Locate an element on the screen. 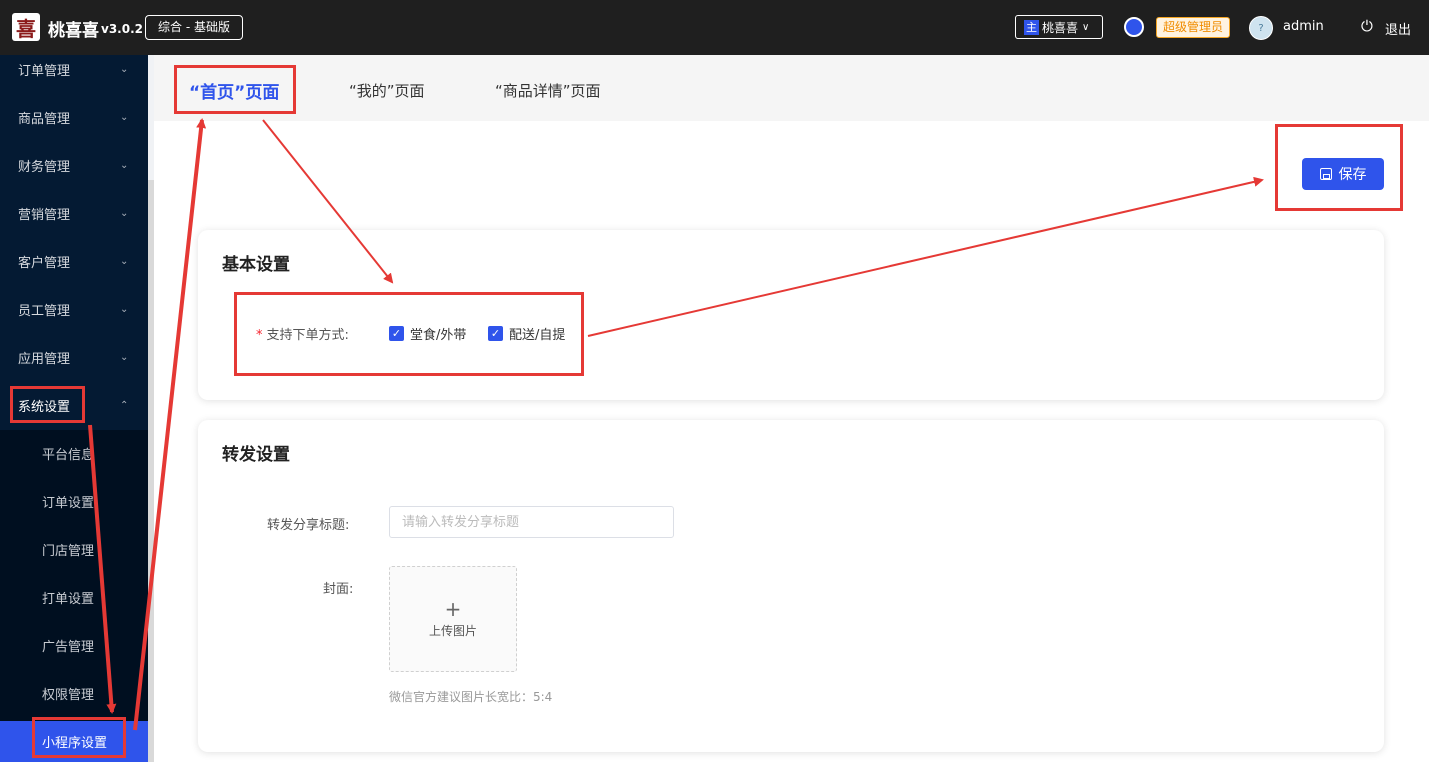  sidebar-item-label: 营销管理 is located at coordinates (44, 215).